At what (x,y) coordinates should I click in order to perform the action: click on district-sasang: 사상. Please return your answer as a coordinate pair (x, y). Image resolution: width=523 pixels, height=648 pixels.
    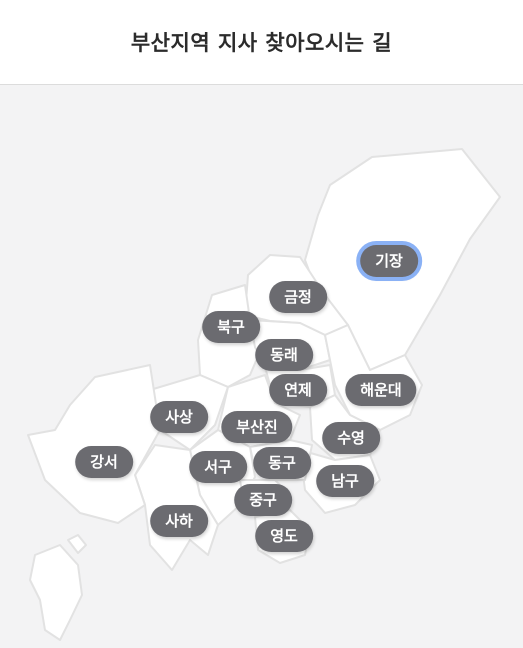
    Looking at the image, I should click on (179, 417).